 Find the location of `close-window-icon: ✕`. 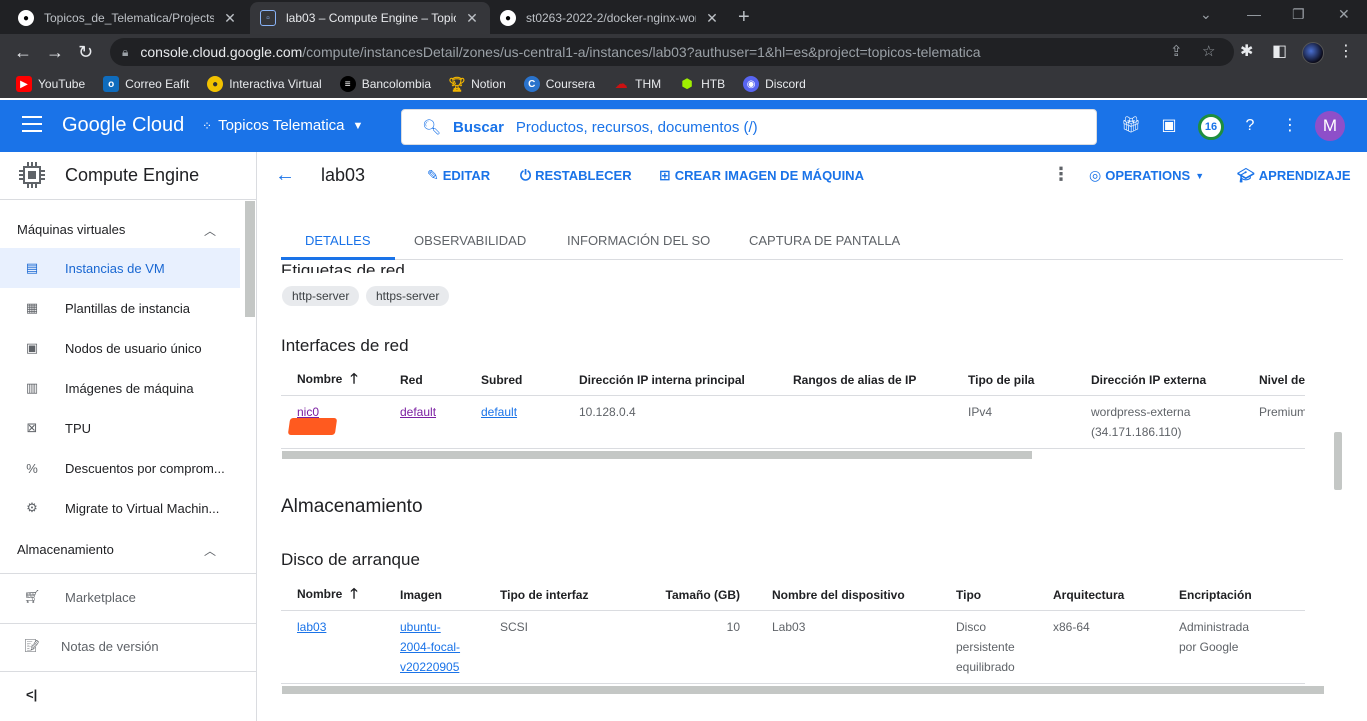

close-window-icon: ✕ is located at coordinates (1344, 14).